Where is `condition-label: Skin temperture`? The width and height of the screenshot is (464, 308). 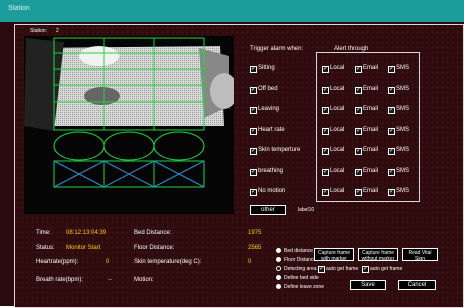 condition-label: Skin temperture is located at coordinates (279, 150).